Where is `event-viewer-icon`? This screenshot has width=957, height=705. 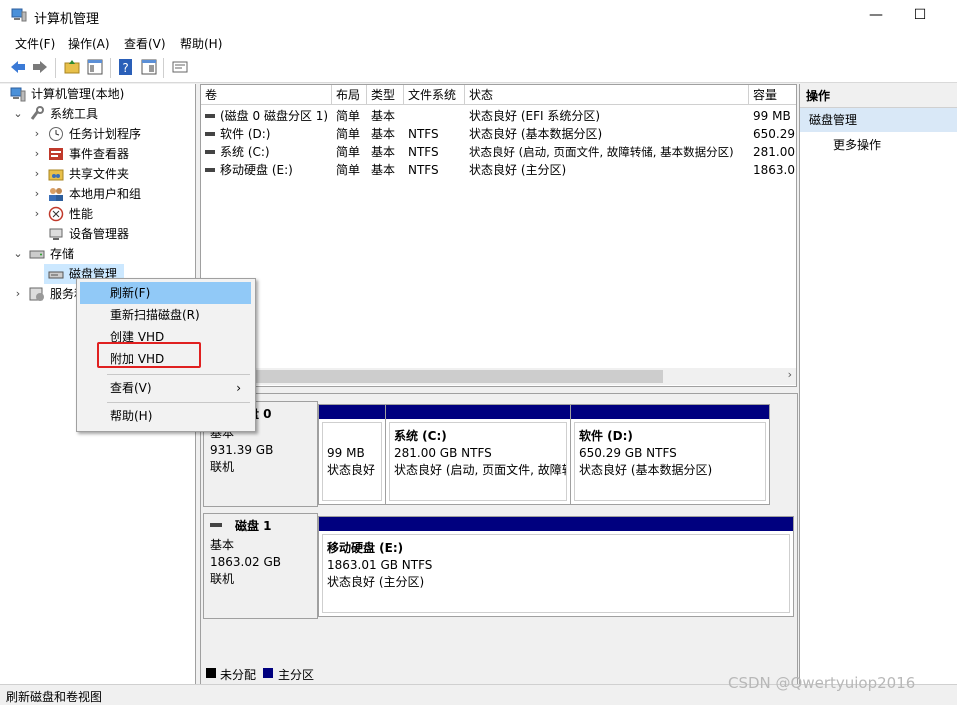 event-viewer-icon is located at coordinates (56, 154).